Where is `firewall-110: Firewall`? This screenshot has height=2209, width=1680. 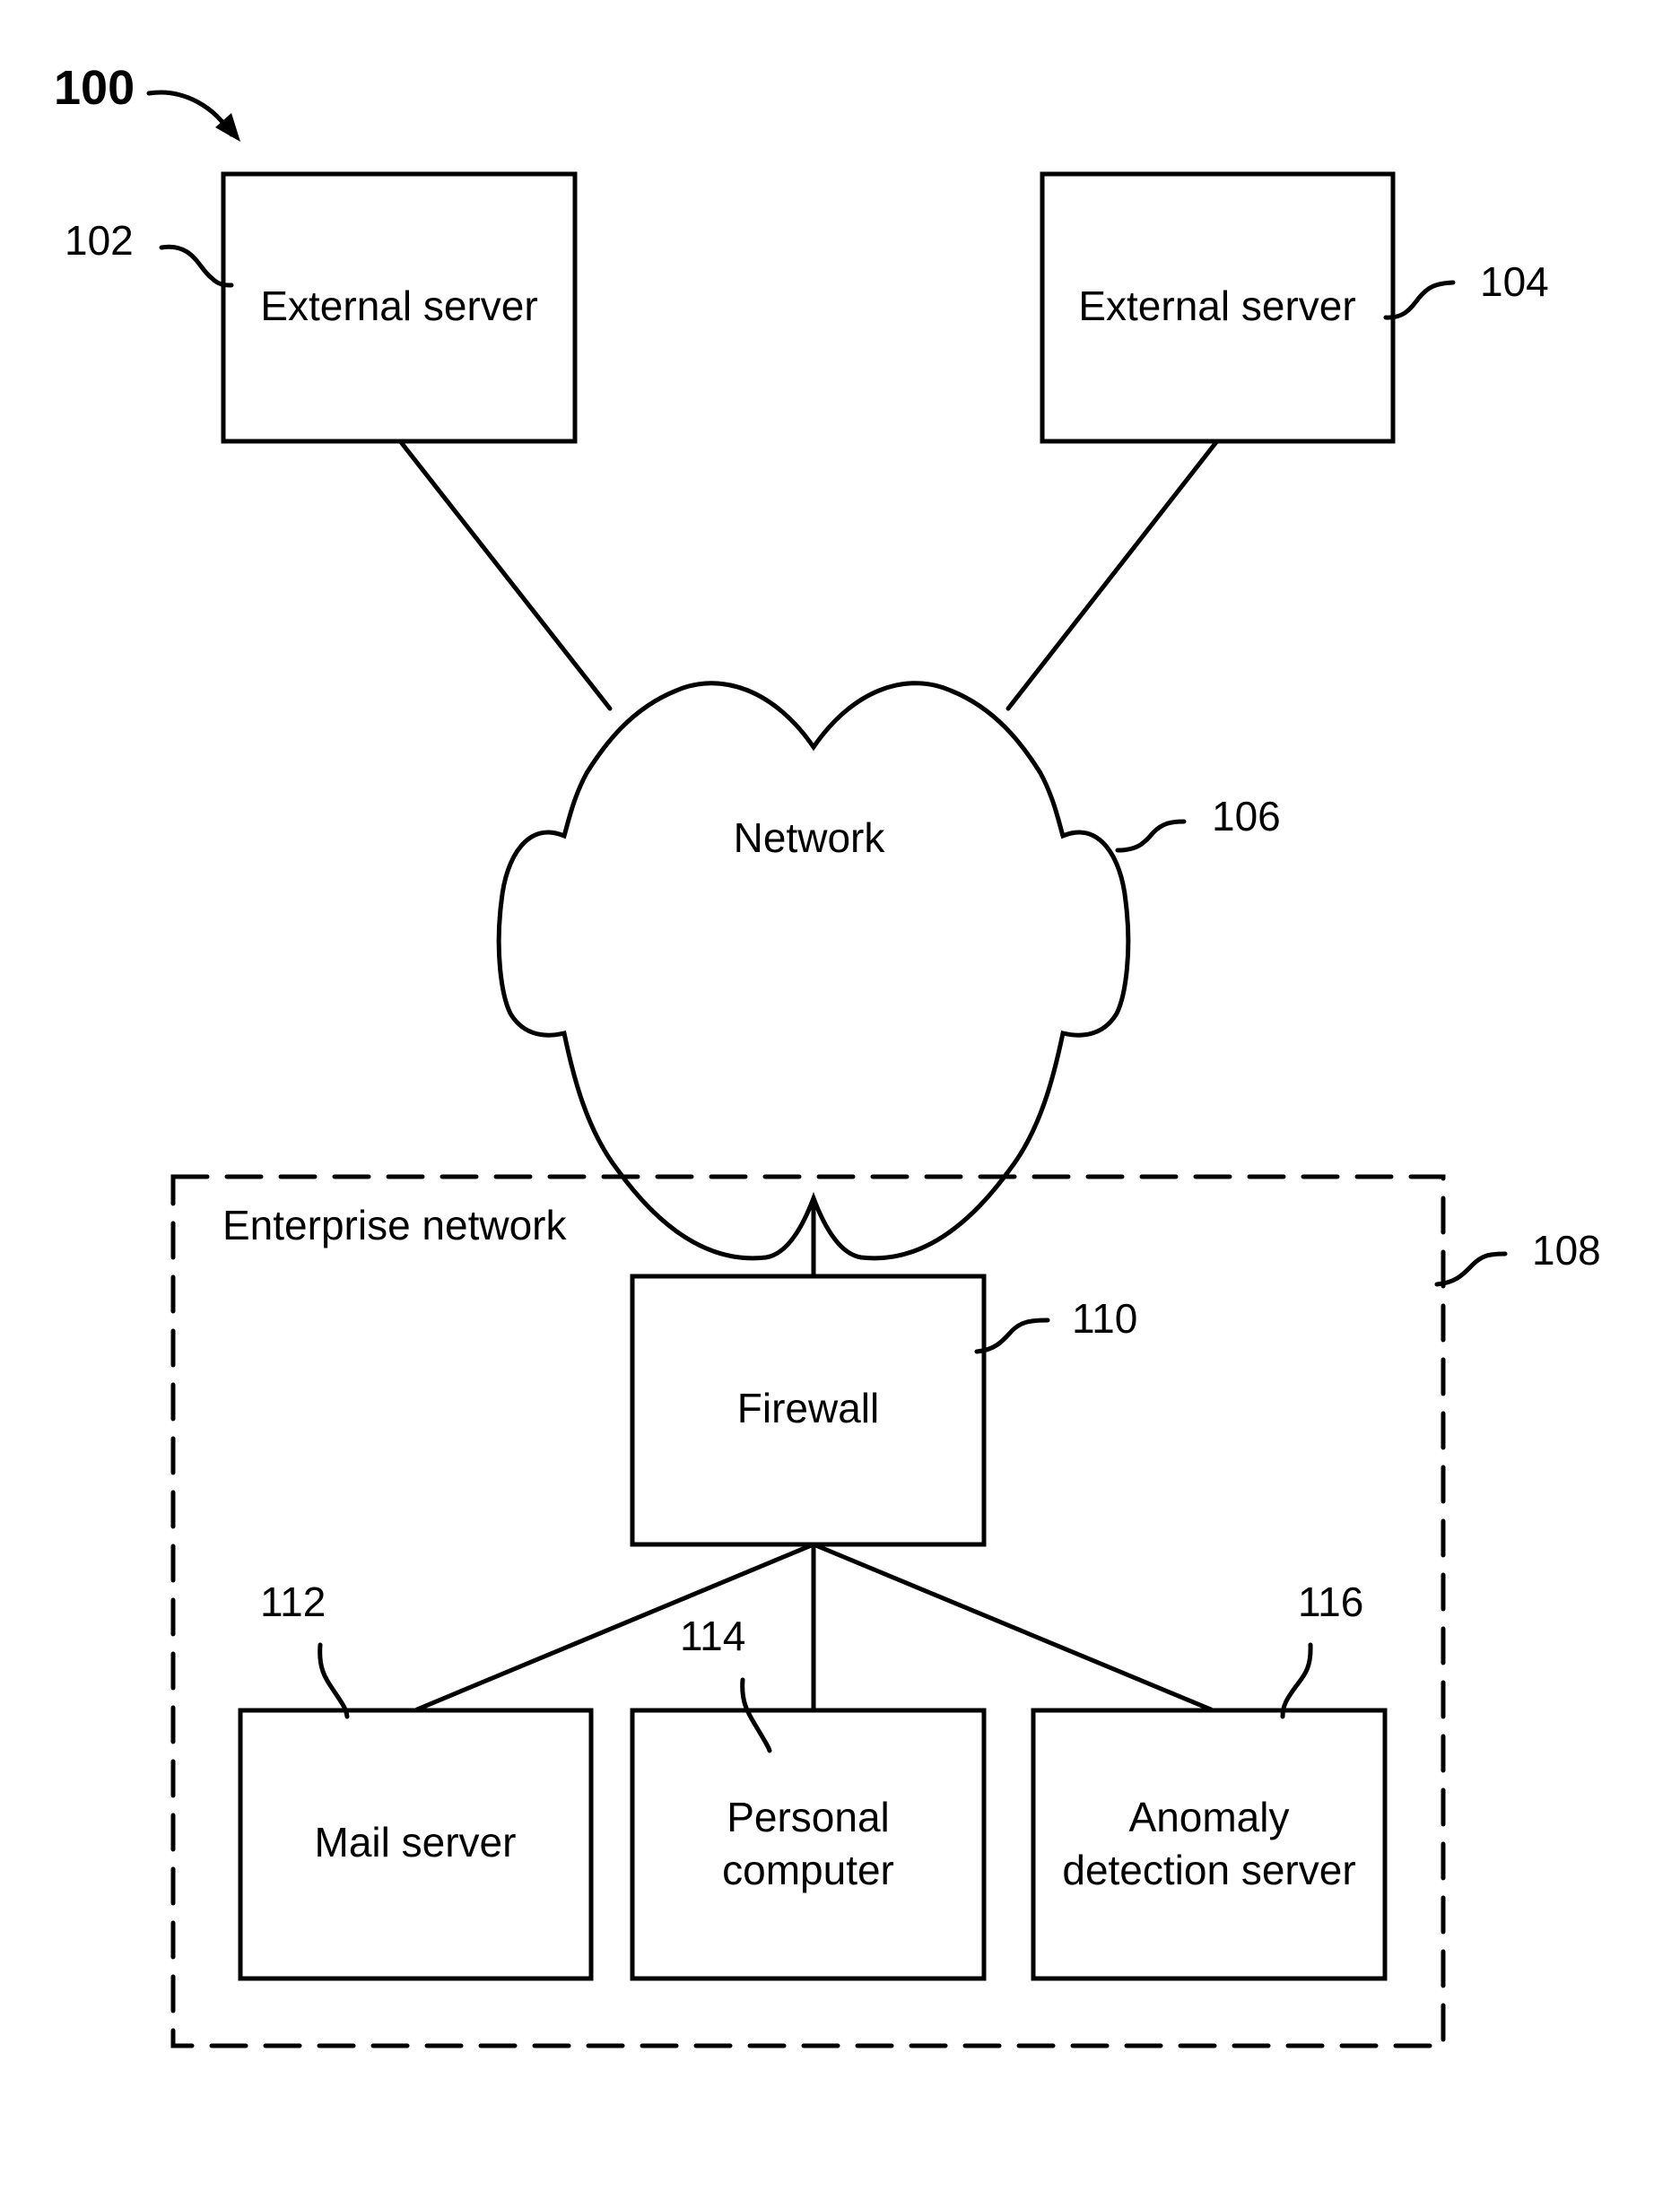
firewall-110: Firewall is located at coordinates (808, 1410).